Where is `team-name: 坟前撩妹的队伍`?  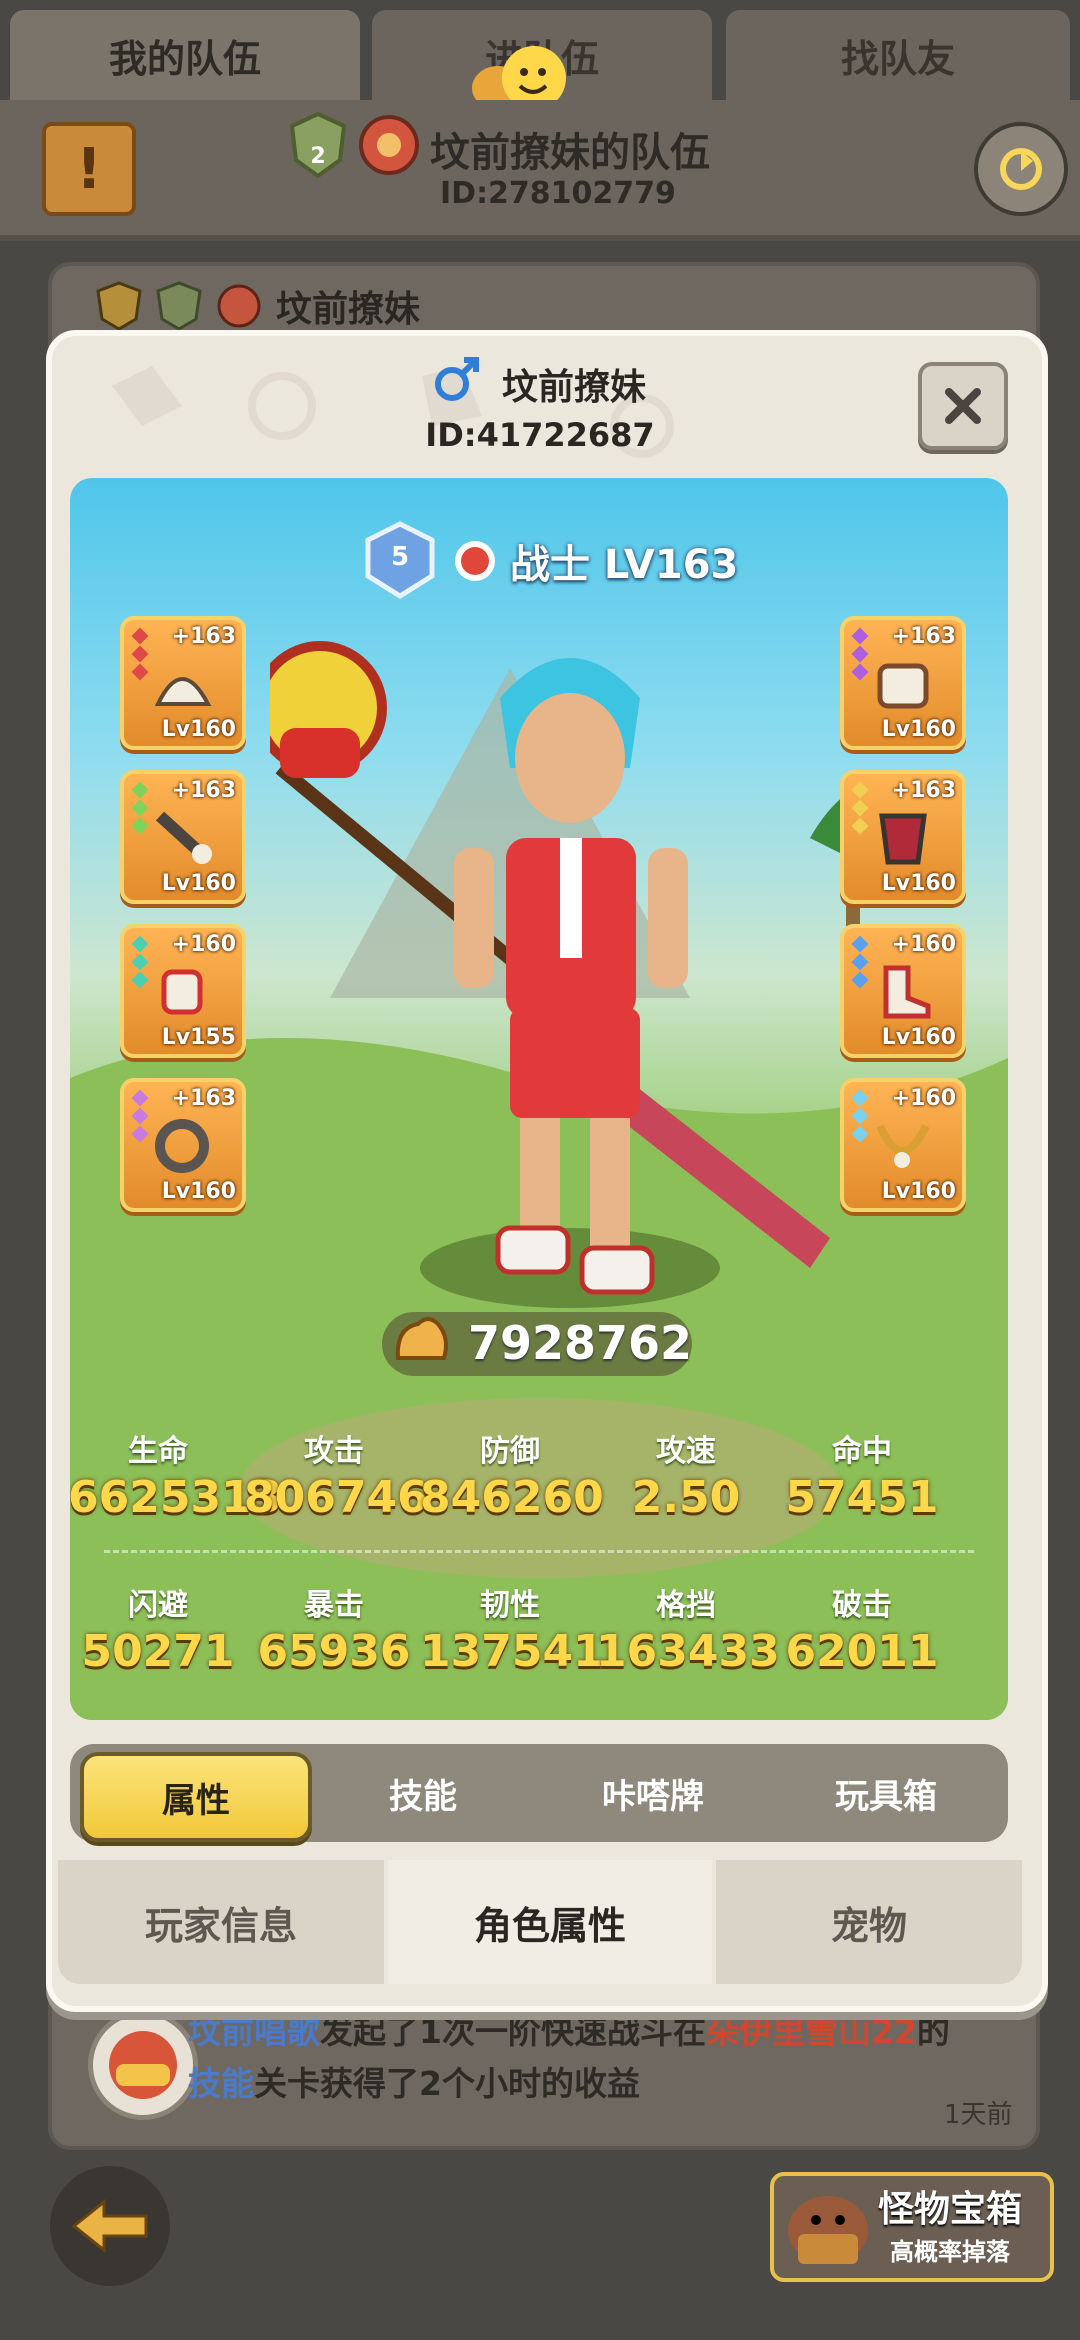
team-name: 坟前撩妹的队伍 is located at coordinates (570, 153).